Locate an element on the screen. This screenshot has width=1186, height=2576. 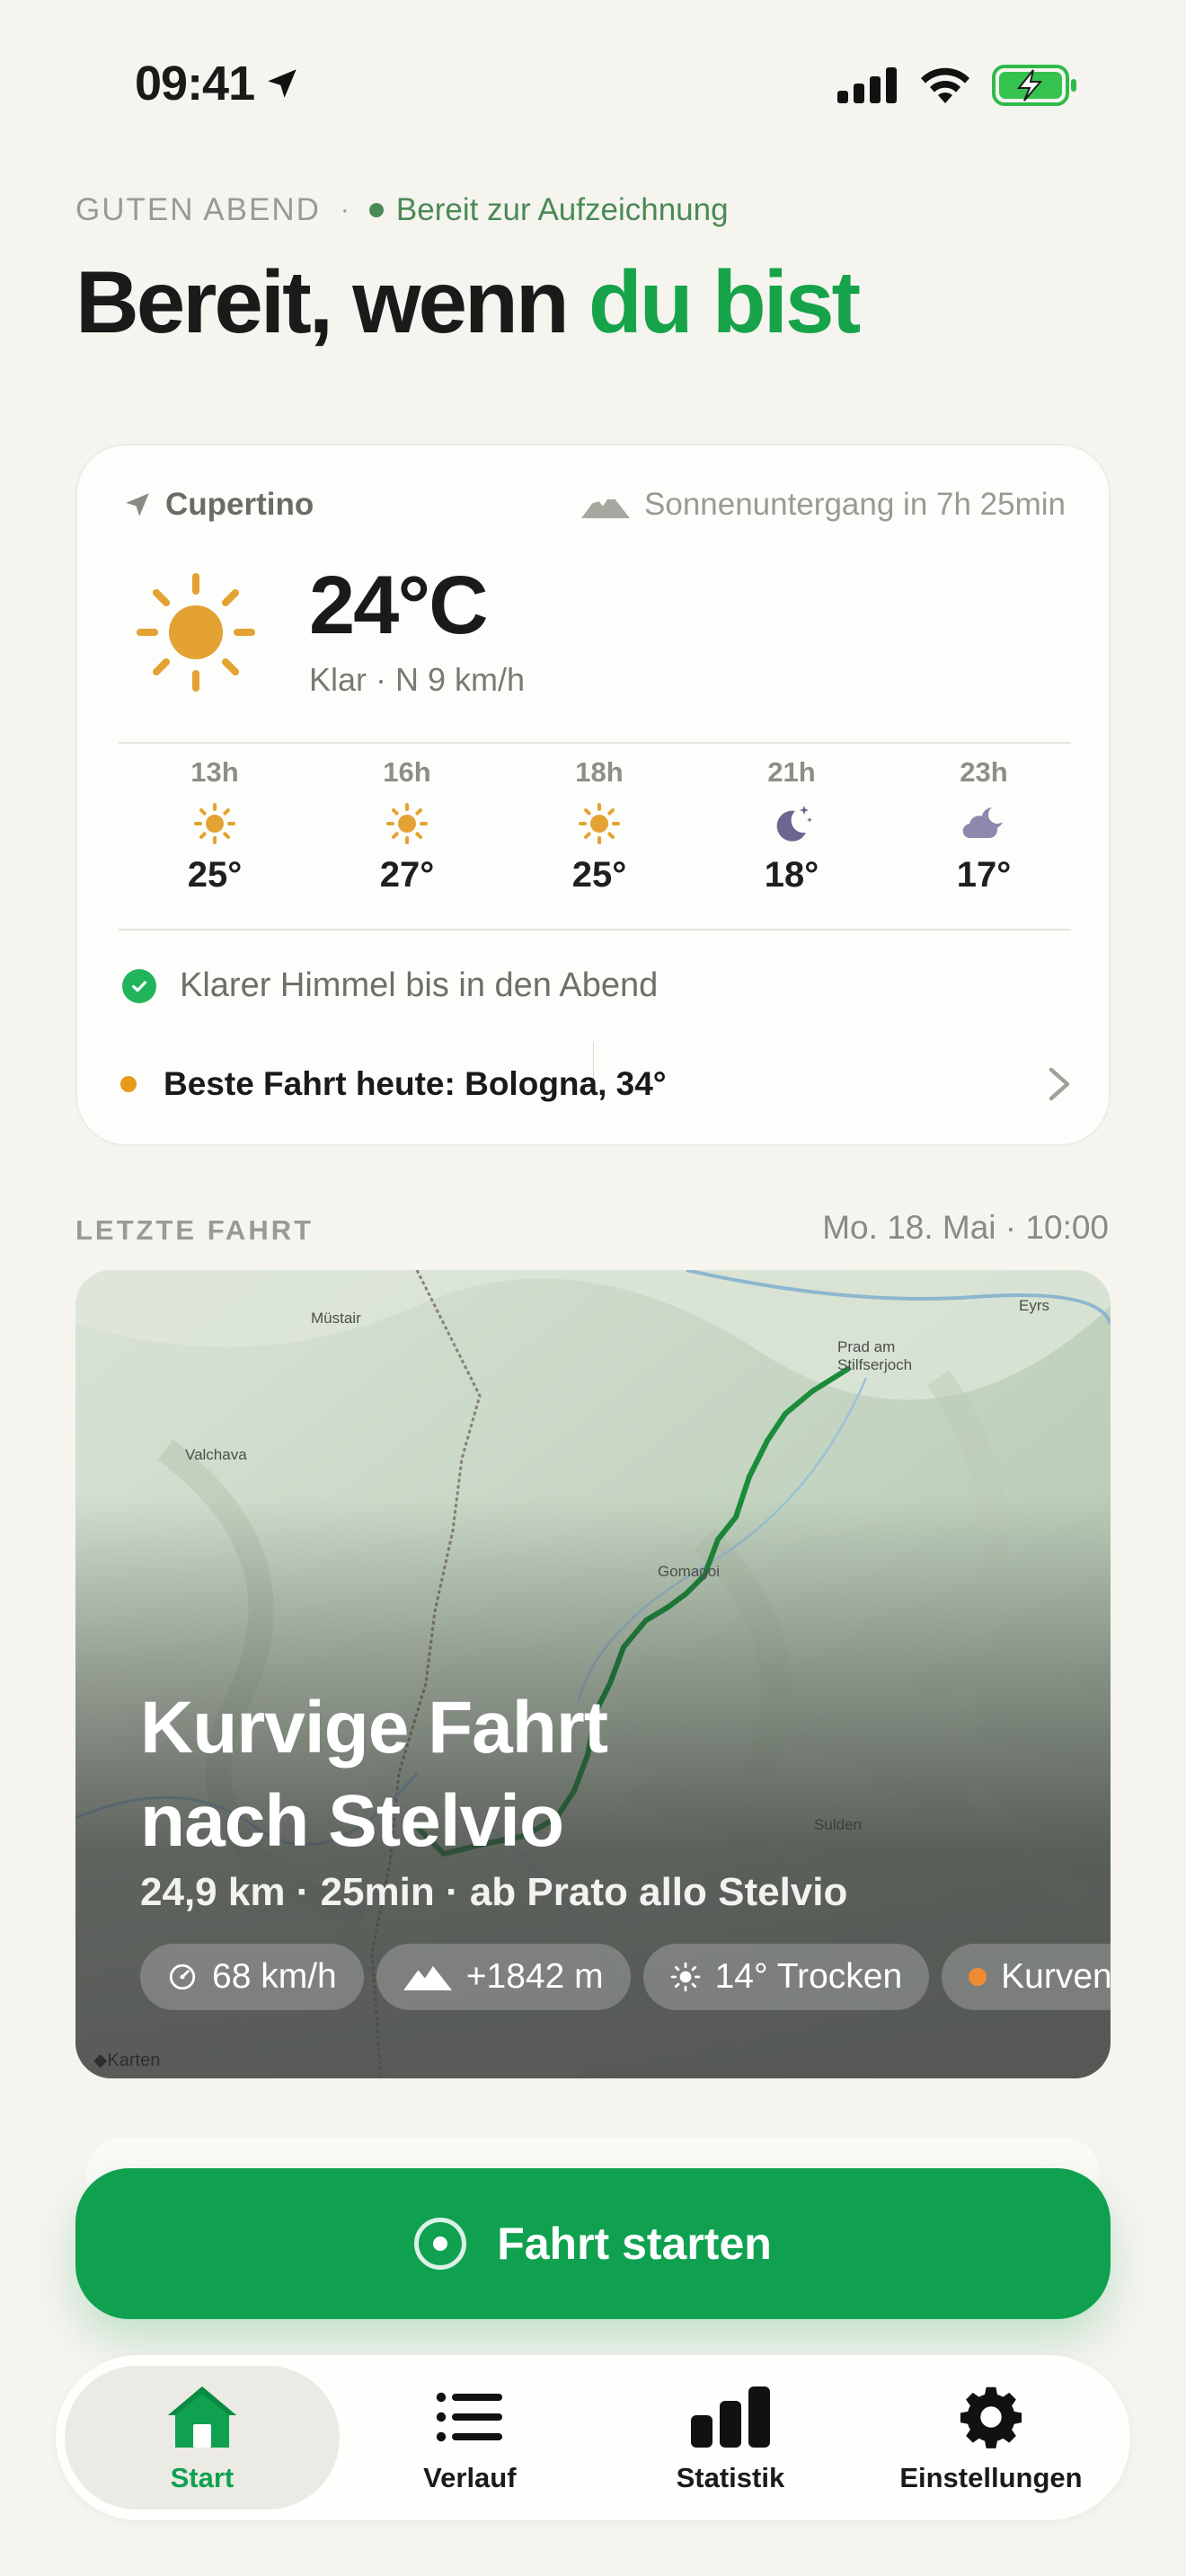
hour-label: 23h is located at coordinates (984, 772).